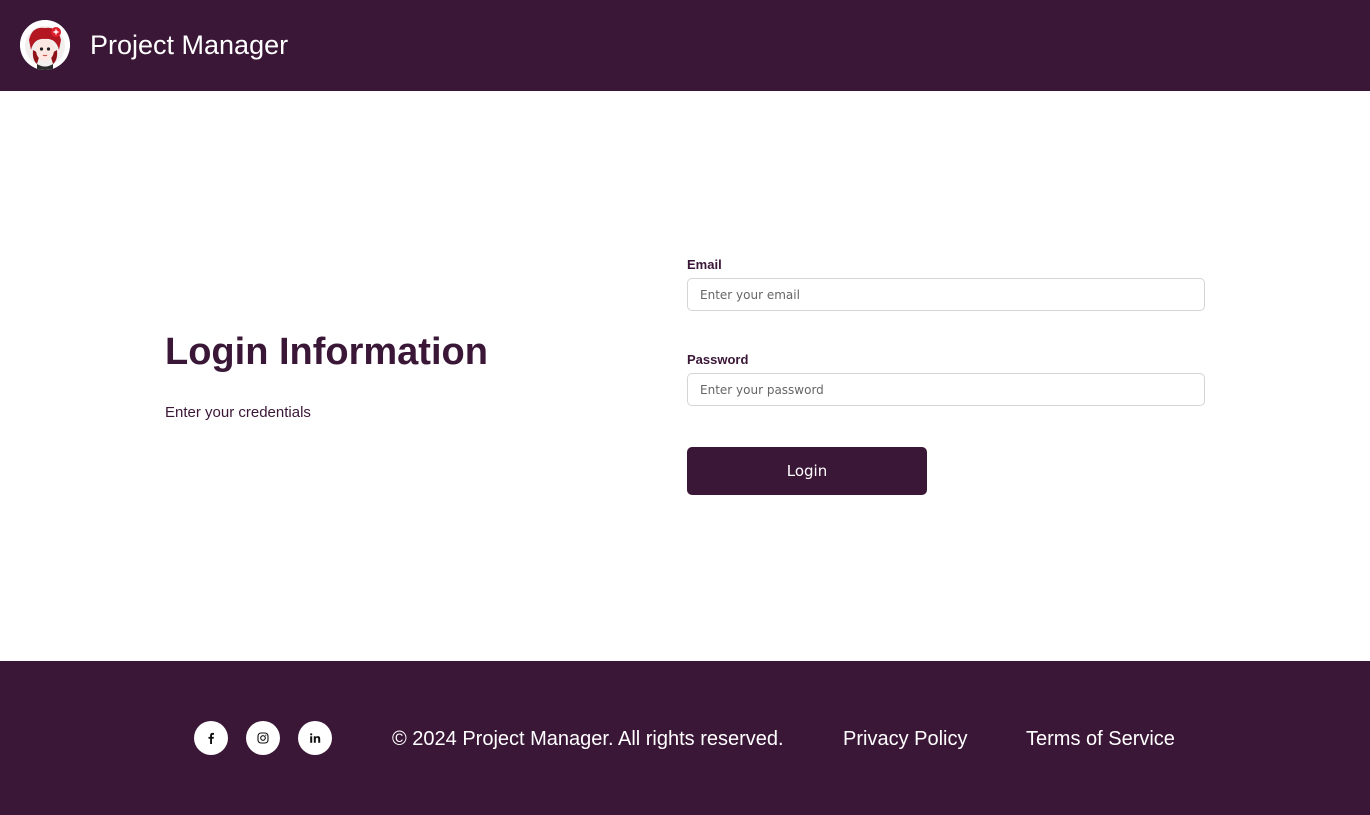 The width and height of the screenshot is (1370, 815). Describe the element at coordinates (946, 294) in the screenshot. I see `email-field` at that location.